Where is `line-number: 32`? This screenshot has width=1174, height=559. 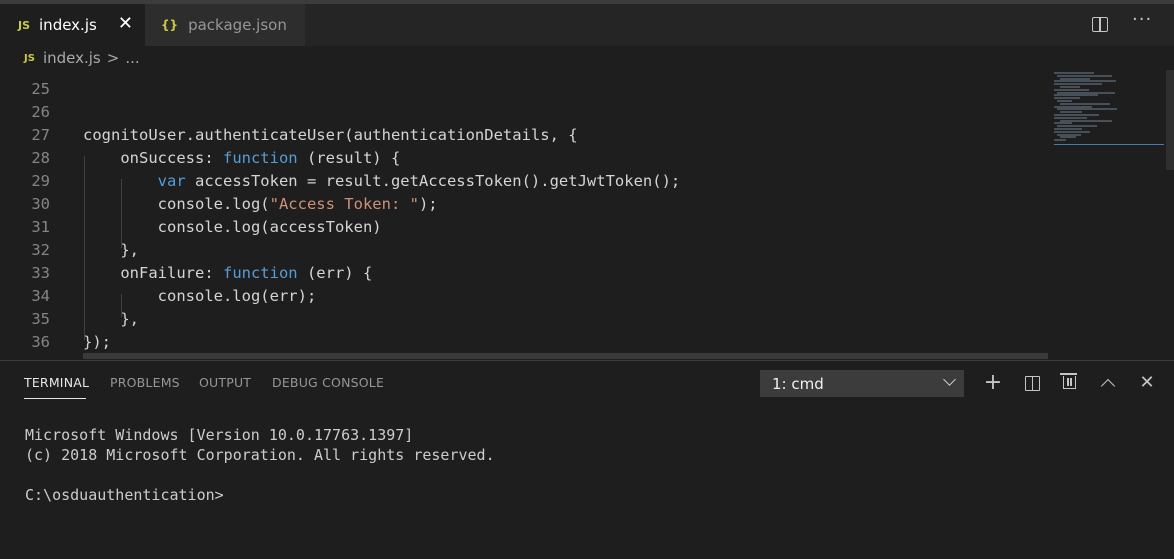 line-number: 32 is located at coordinates (40, 250).